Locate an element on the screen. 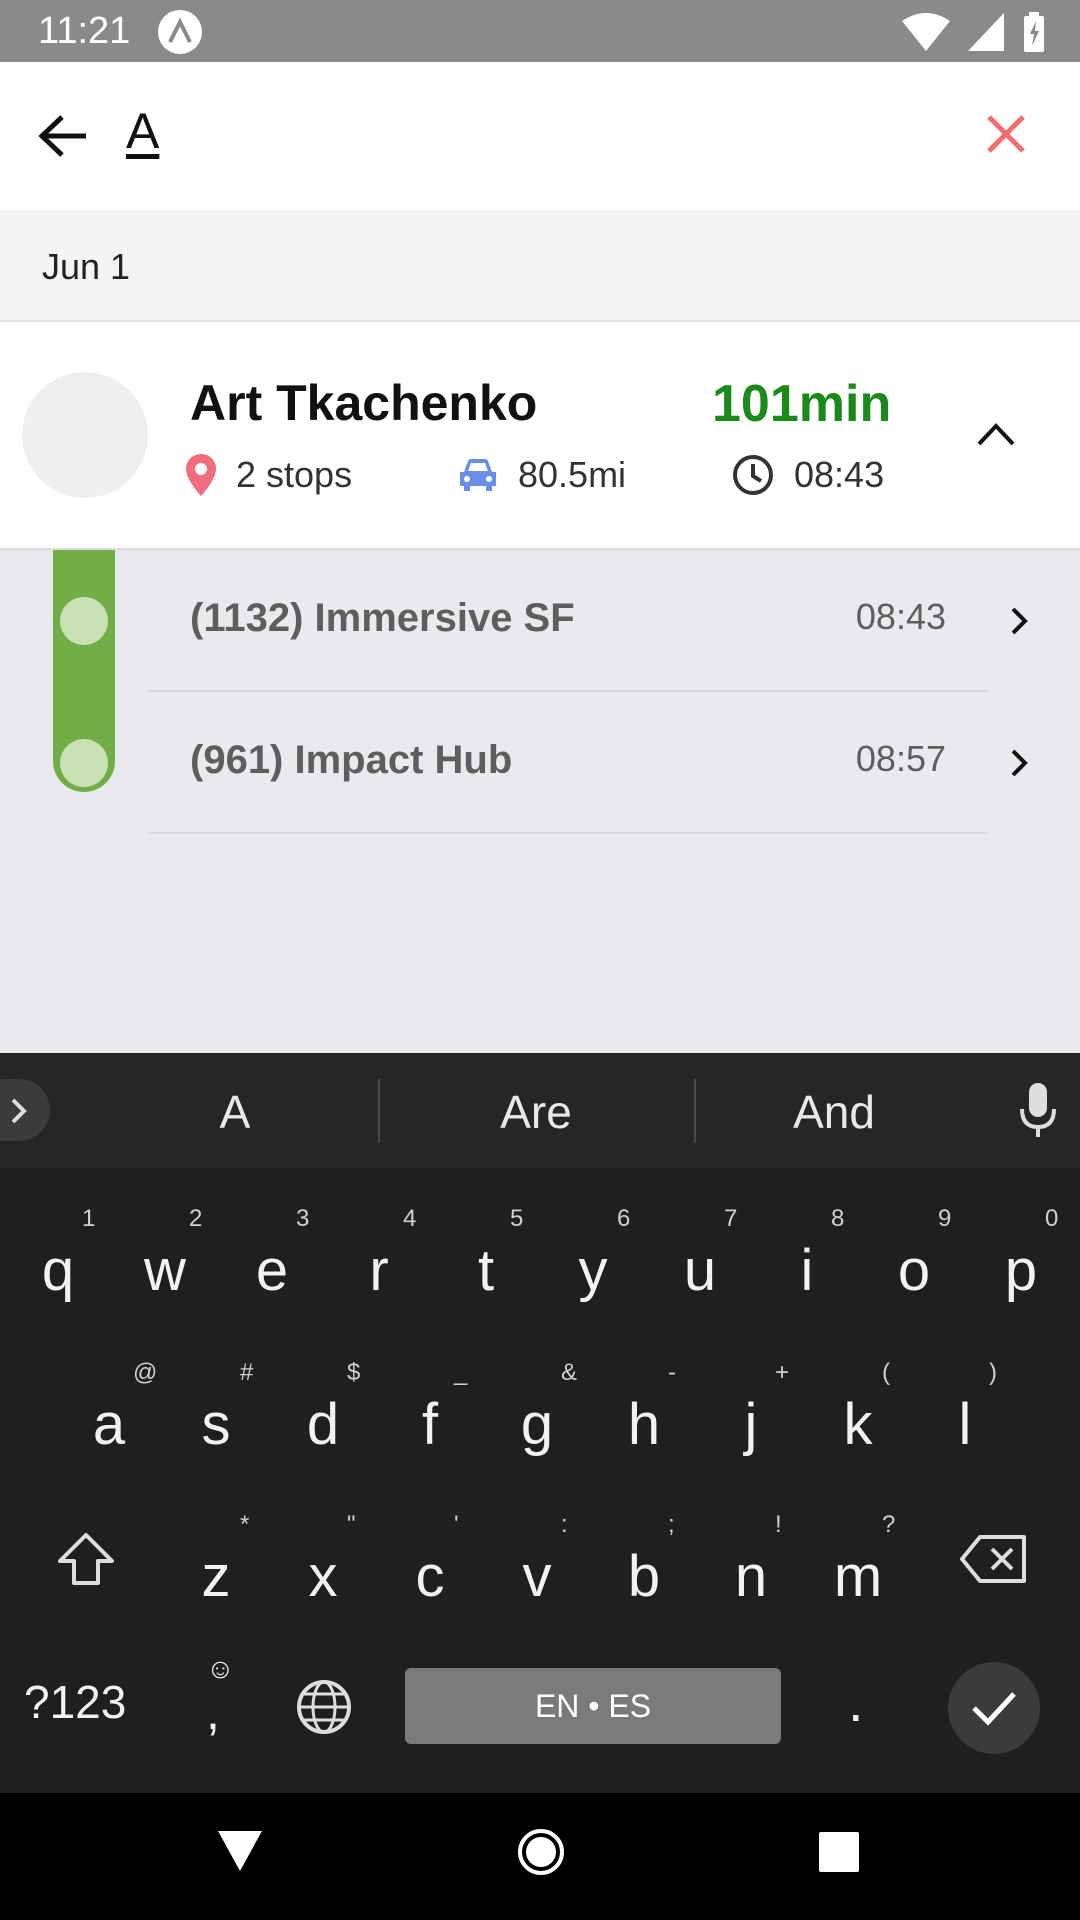 This screenshot has height=1920, width=1080. key-j: j + is located at coordinates (751, 1425).